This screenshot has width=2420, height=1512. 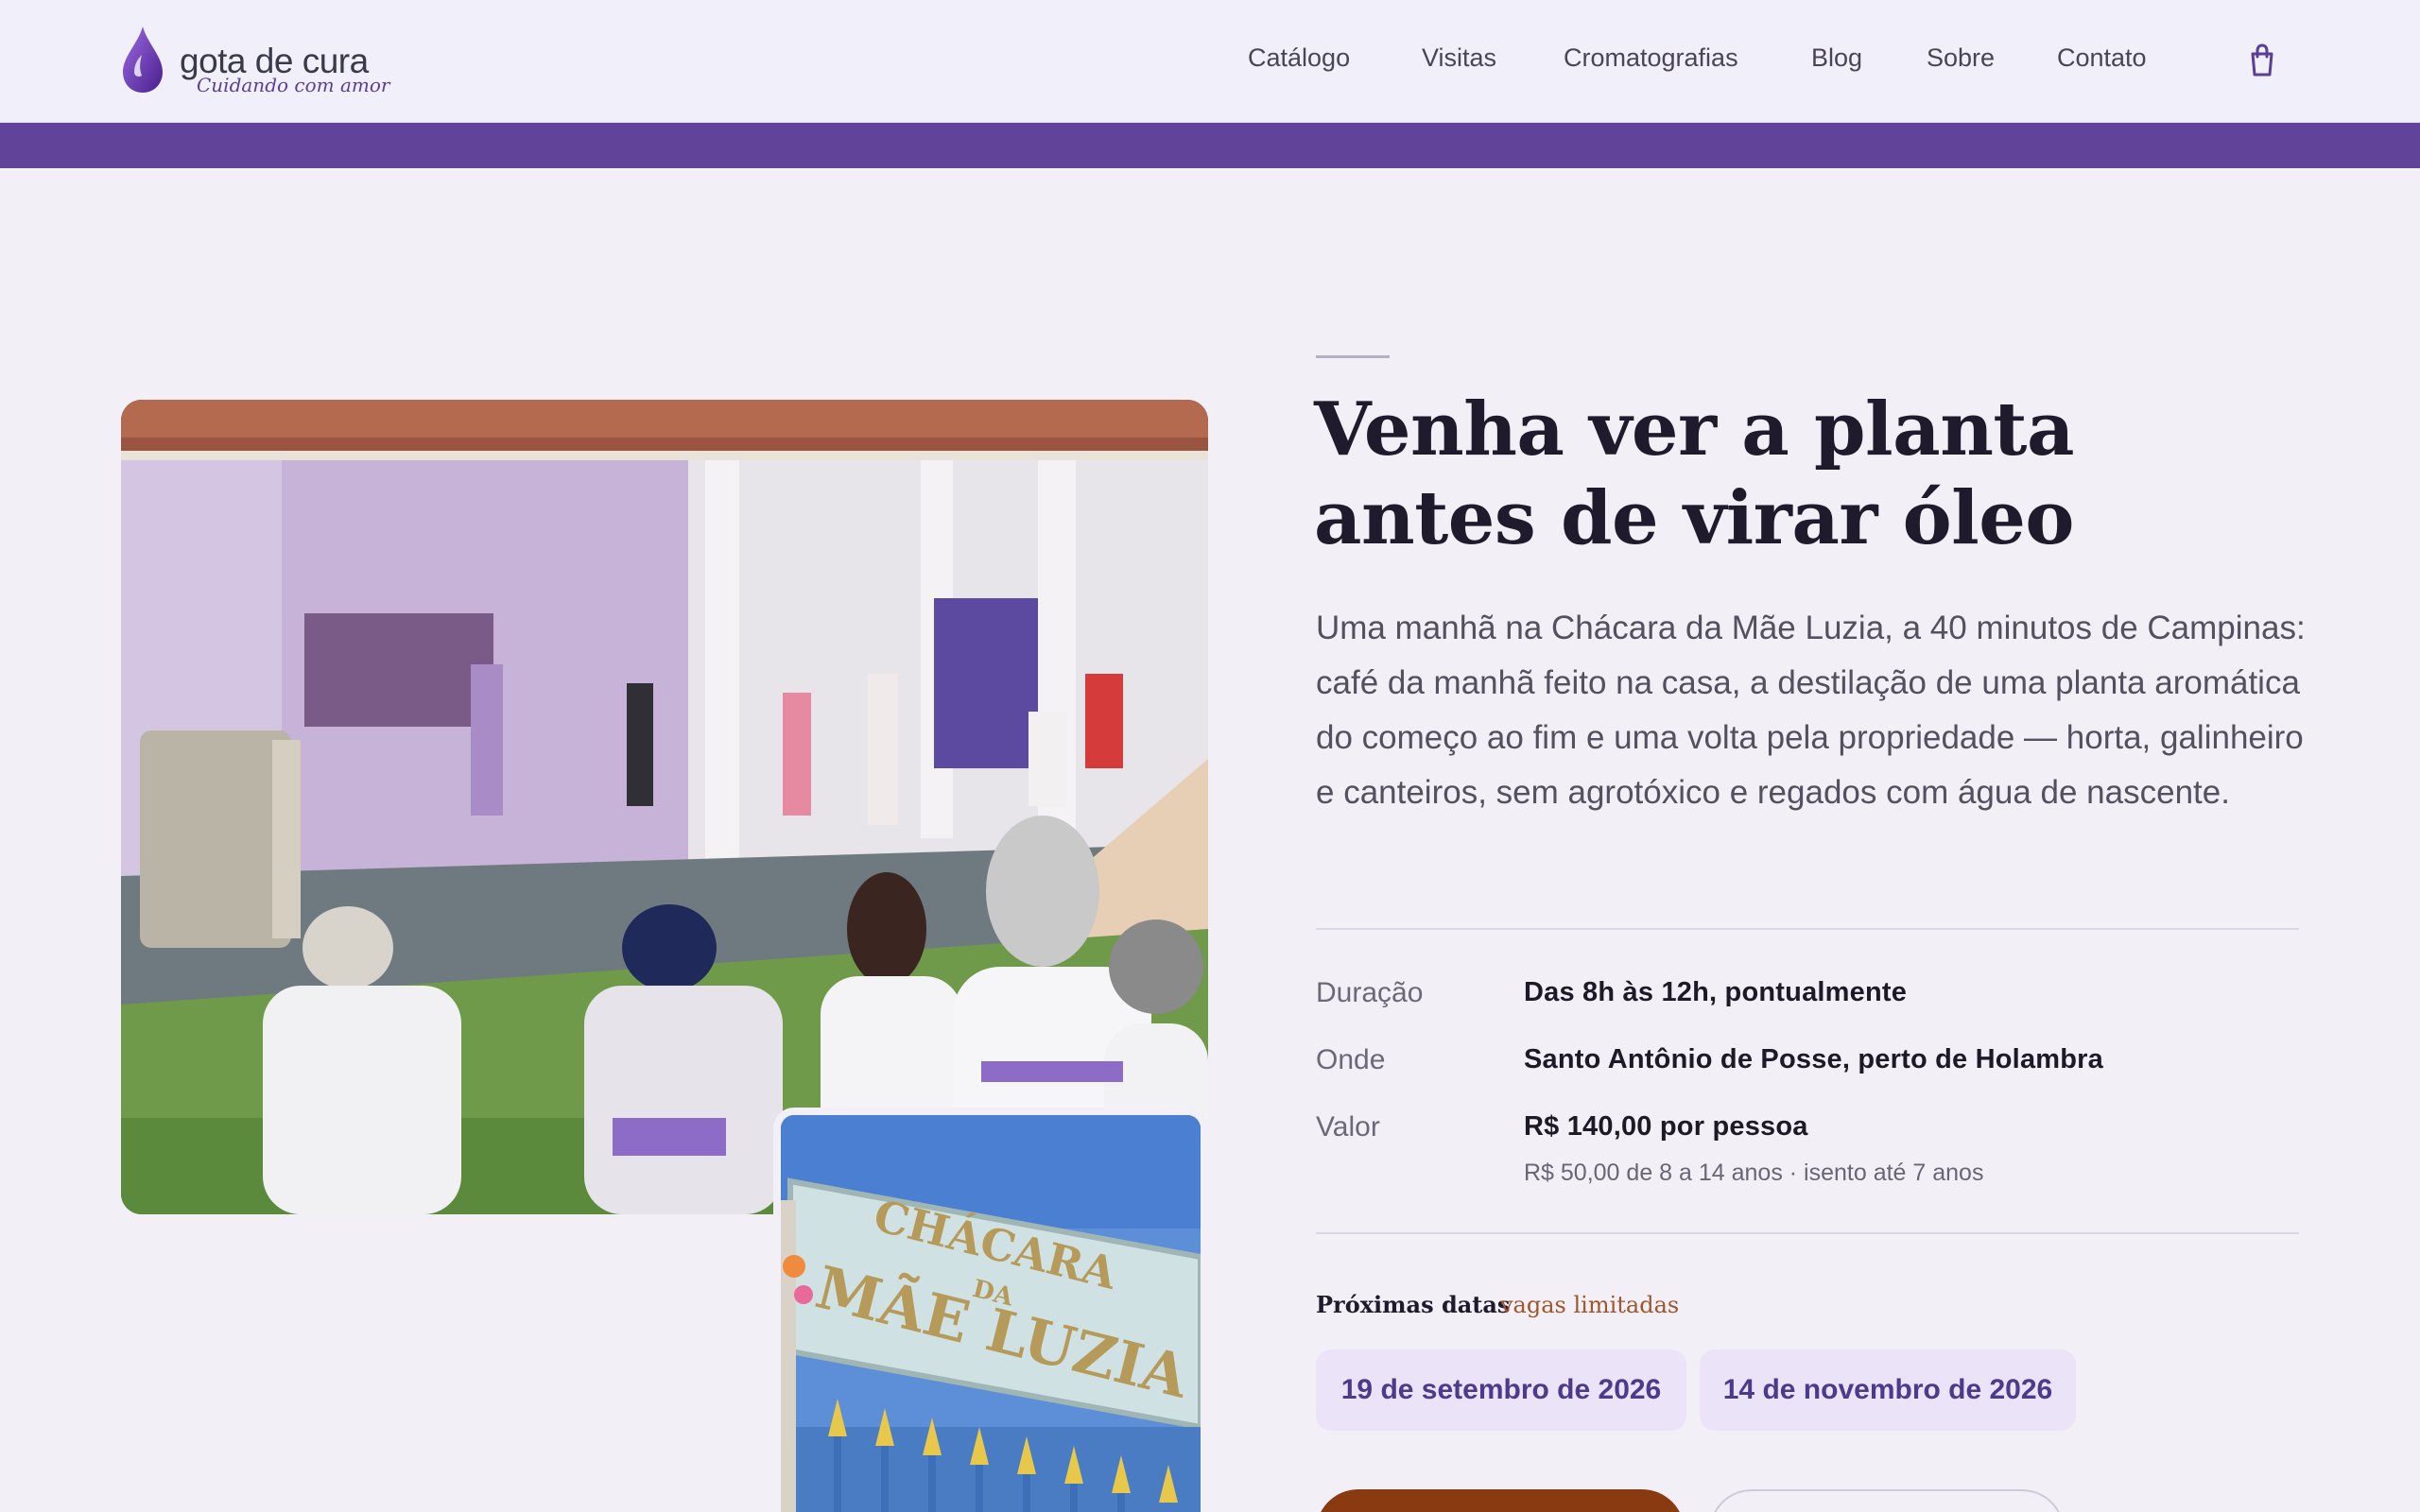 What do you see at coordinates (1210, 145) in the screenshot?
I see `accent-band` at bounding box center [1210, 145].